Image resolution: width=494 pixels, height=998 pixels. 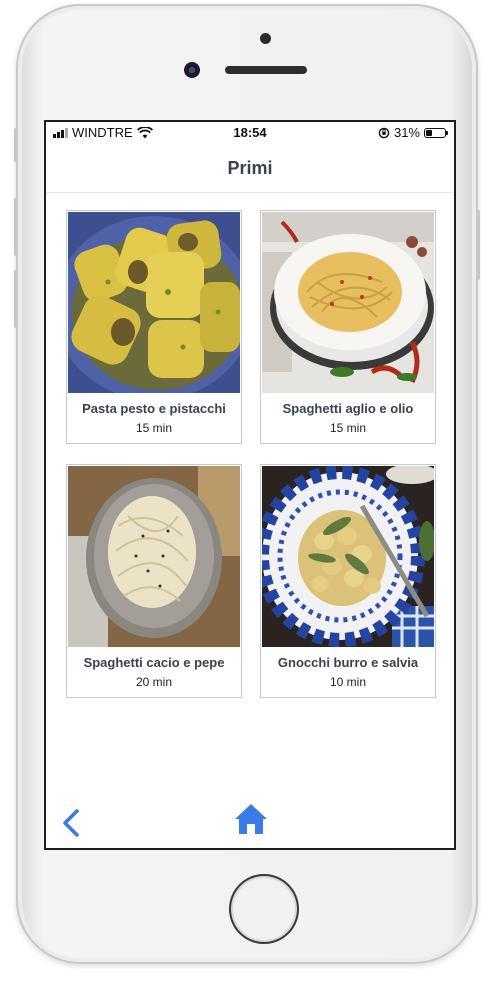 I want to click on orientation-lock-icon, so click(x=384, y=132).